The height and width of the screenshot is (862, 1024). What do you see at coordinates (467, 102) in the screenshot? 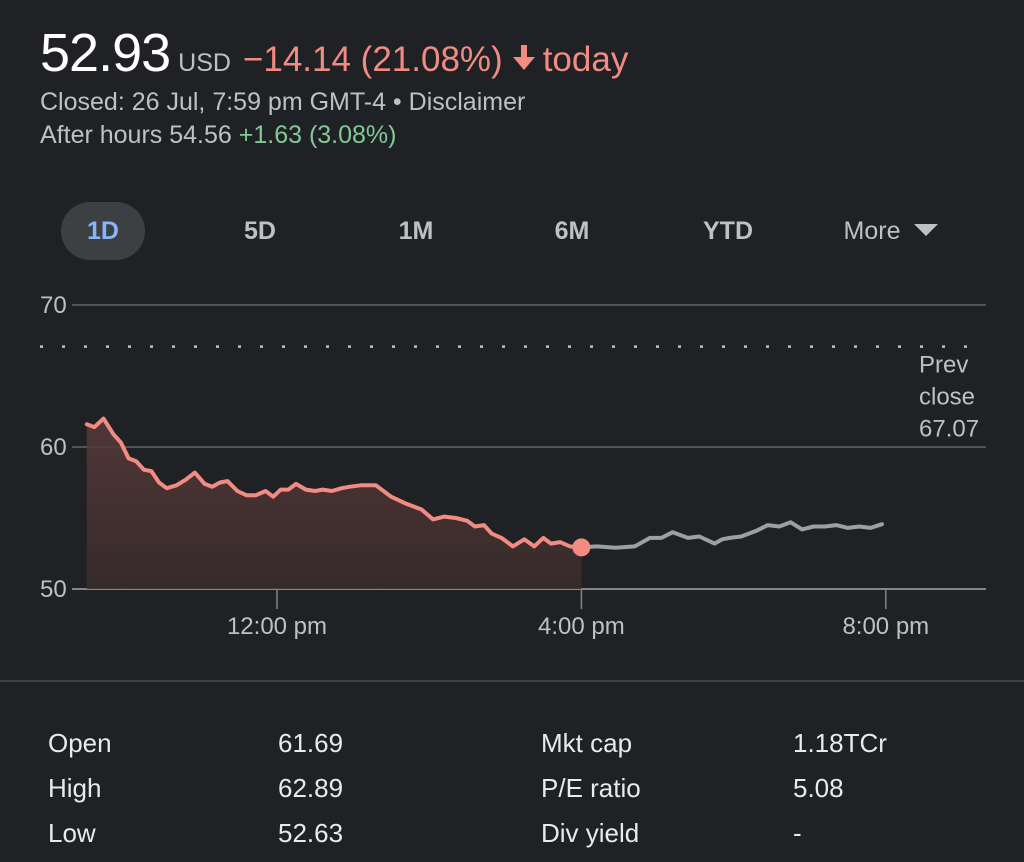
I see `disclaimer-link: Disclaimer` at bounding box center [467, 102].